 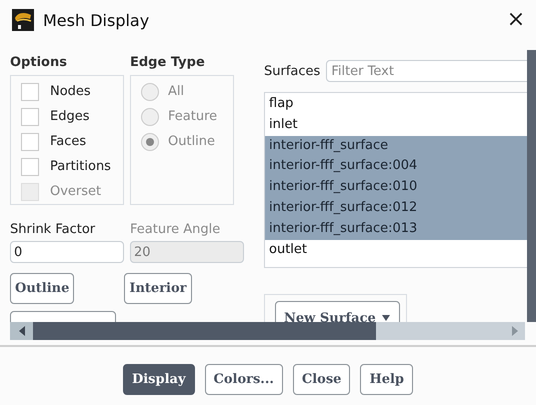 What do you see at coordinates (387, 379) in the screenshot?
I see `dialog-button: Help` at bounding box center [387, 379].